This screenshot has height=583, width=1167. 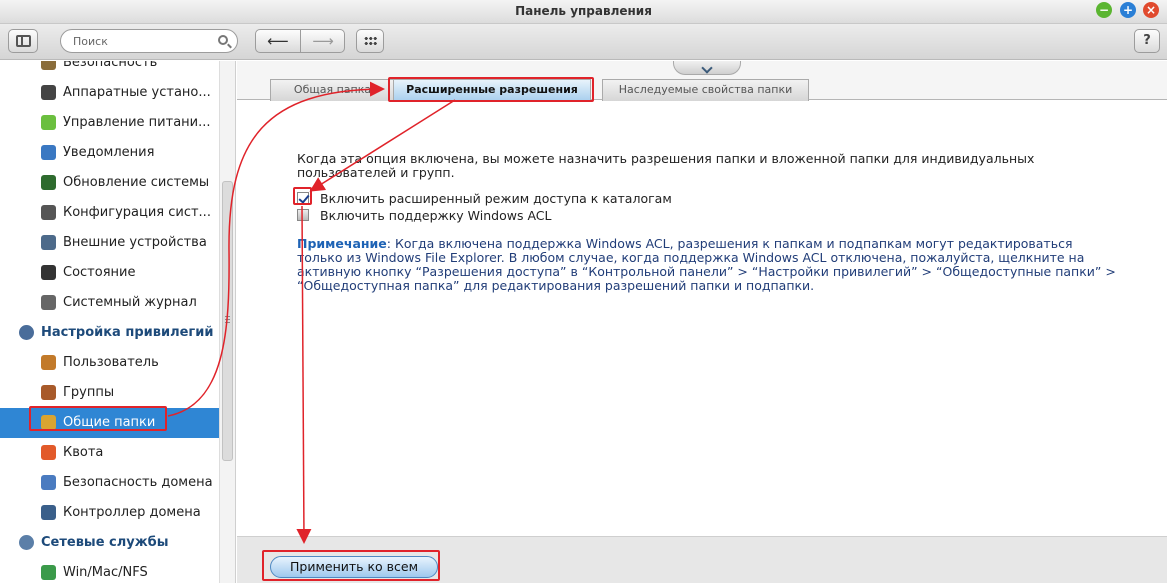 What do you see at coordinates (136, 182) in the screenshot?
I see `sidebar-item-label: Обновление системы` at bounding box center [136, 182].